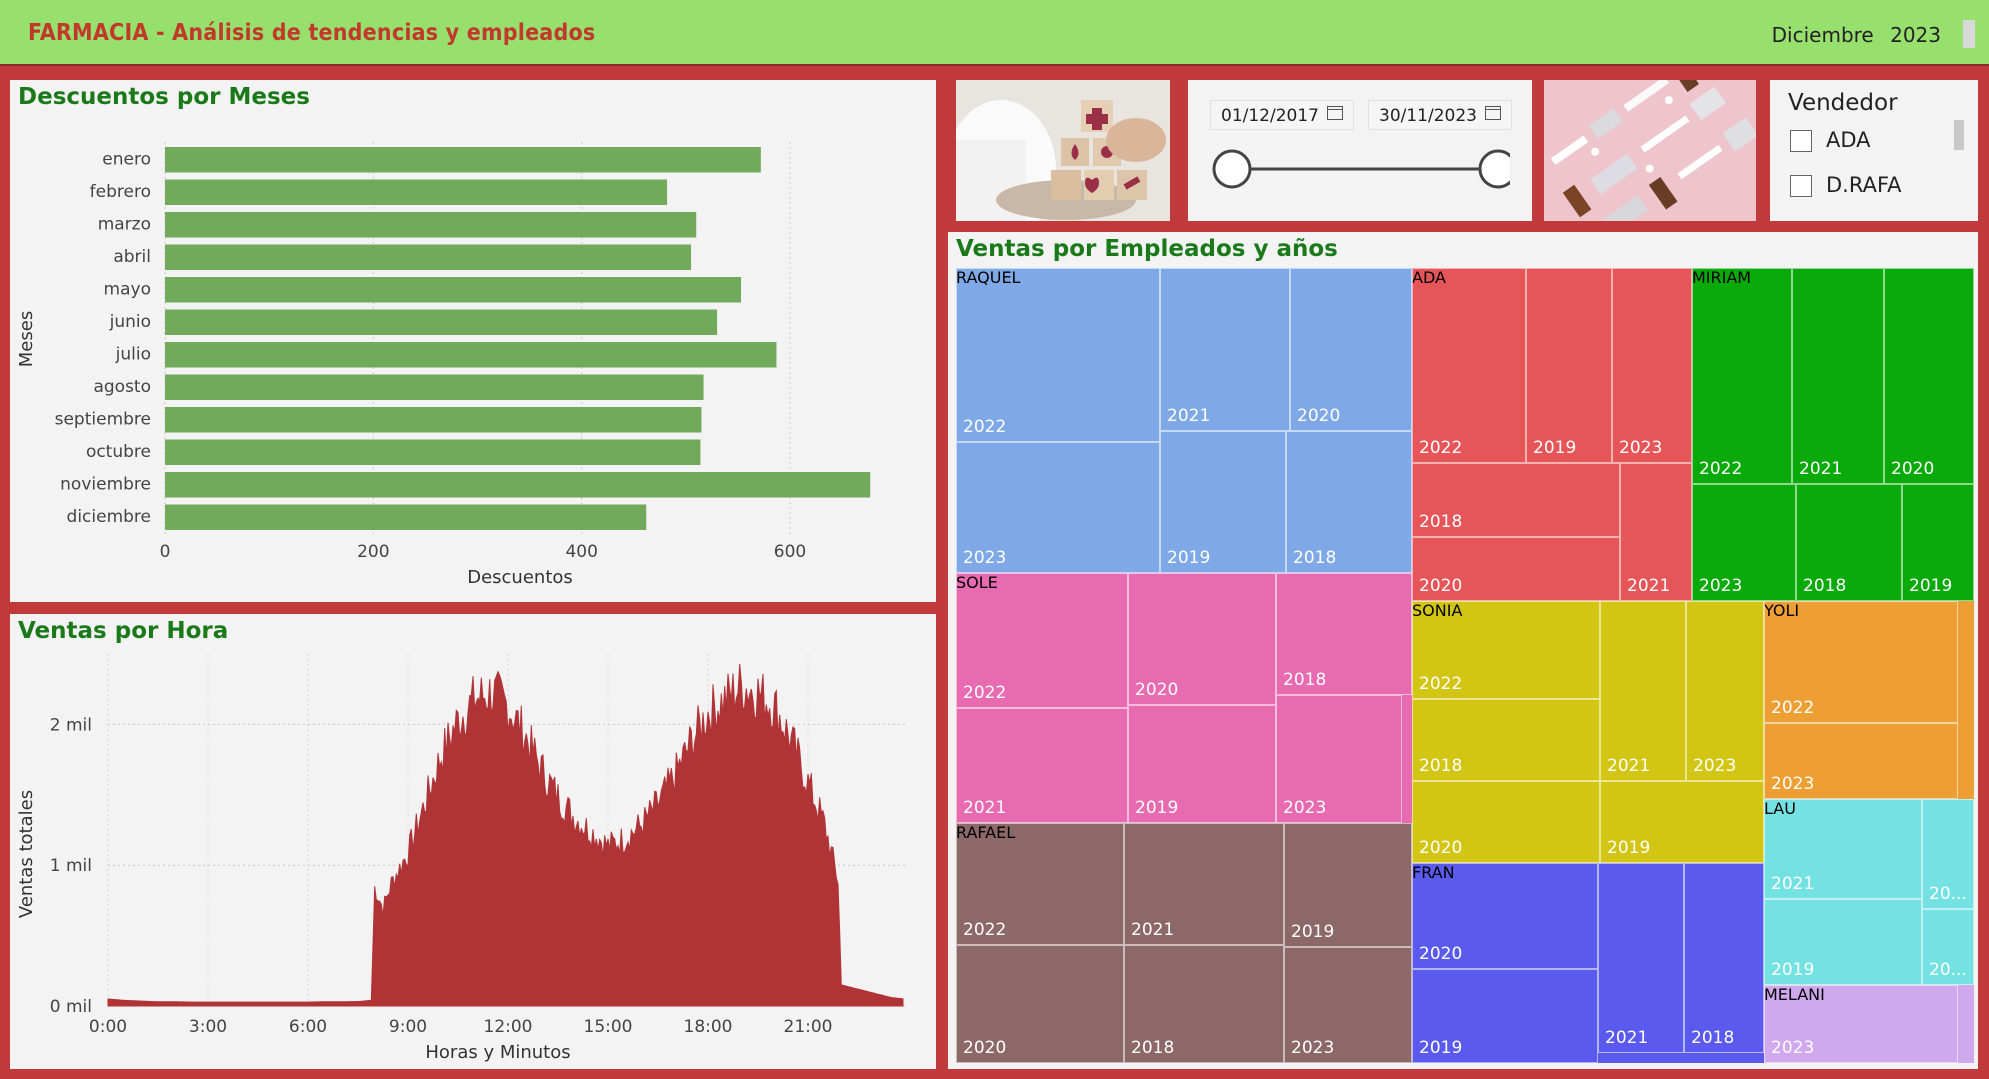 The image size is (1989, 1079). Describe the element at coordinates (505, 835) in the screenshot. I see `sales-area` at that location.